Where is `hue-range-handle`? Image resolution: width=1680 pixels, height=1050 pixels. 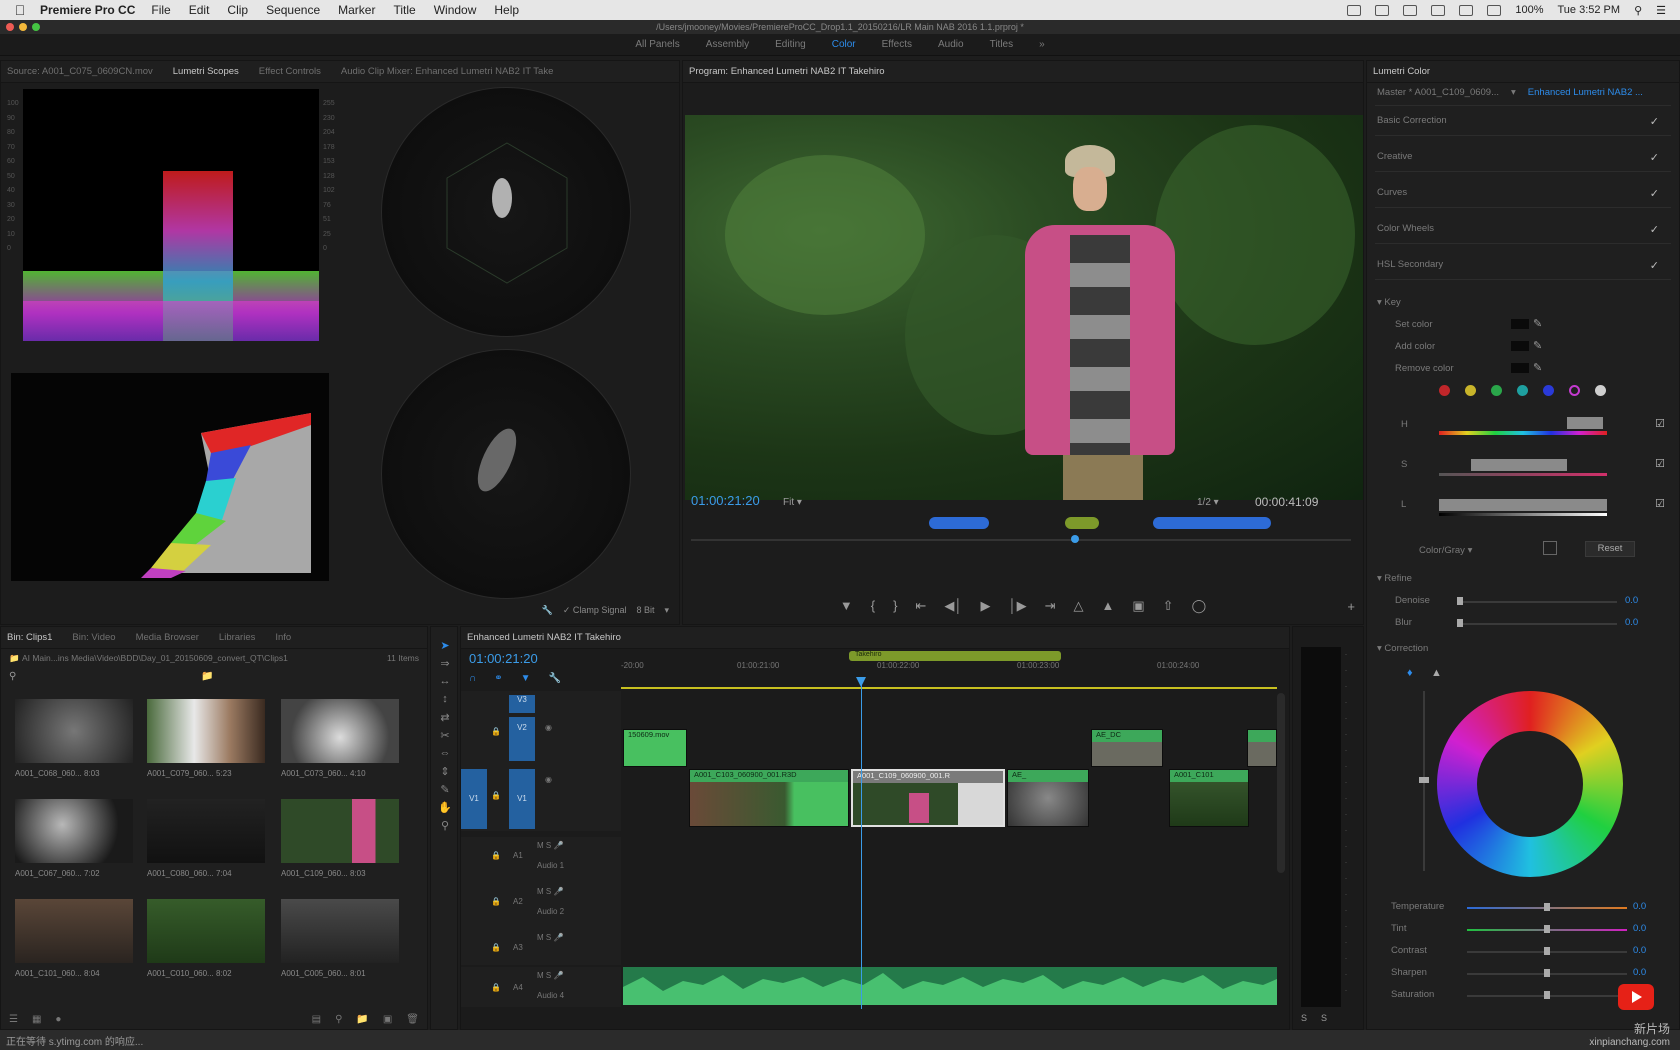
hue-range-handle is located at coordinates (1585, 423).